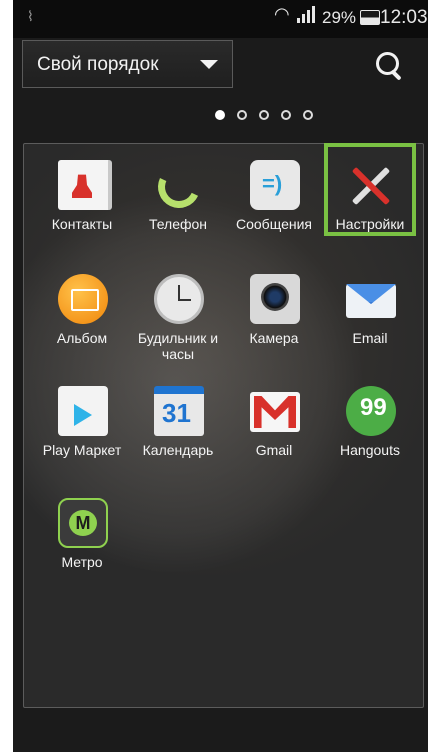 This screenshot has width=428, height=752. I want to click on app-label: Gmail, so click(274, 450).